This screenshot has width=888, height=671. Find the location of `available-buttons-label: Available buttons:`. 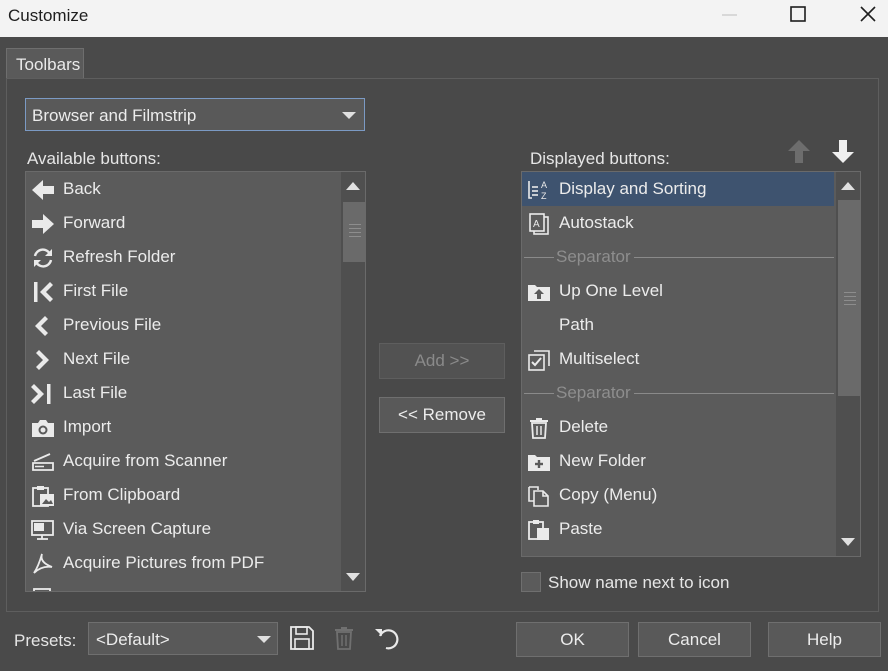

available-buttons-label: Available buttons: is located at coordinates (94, 158).